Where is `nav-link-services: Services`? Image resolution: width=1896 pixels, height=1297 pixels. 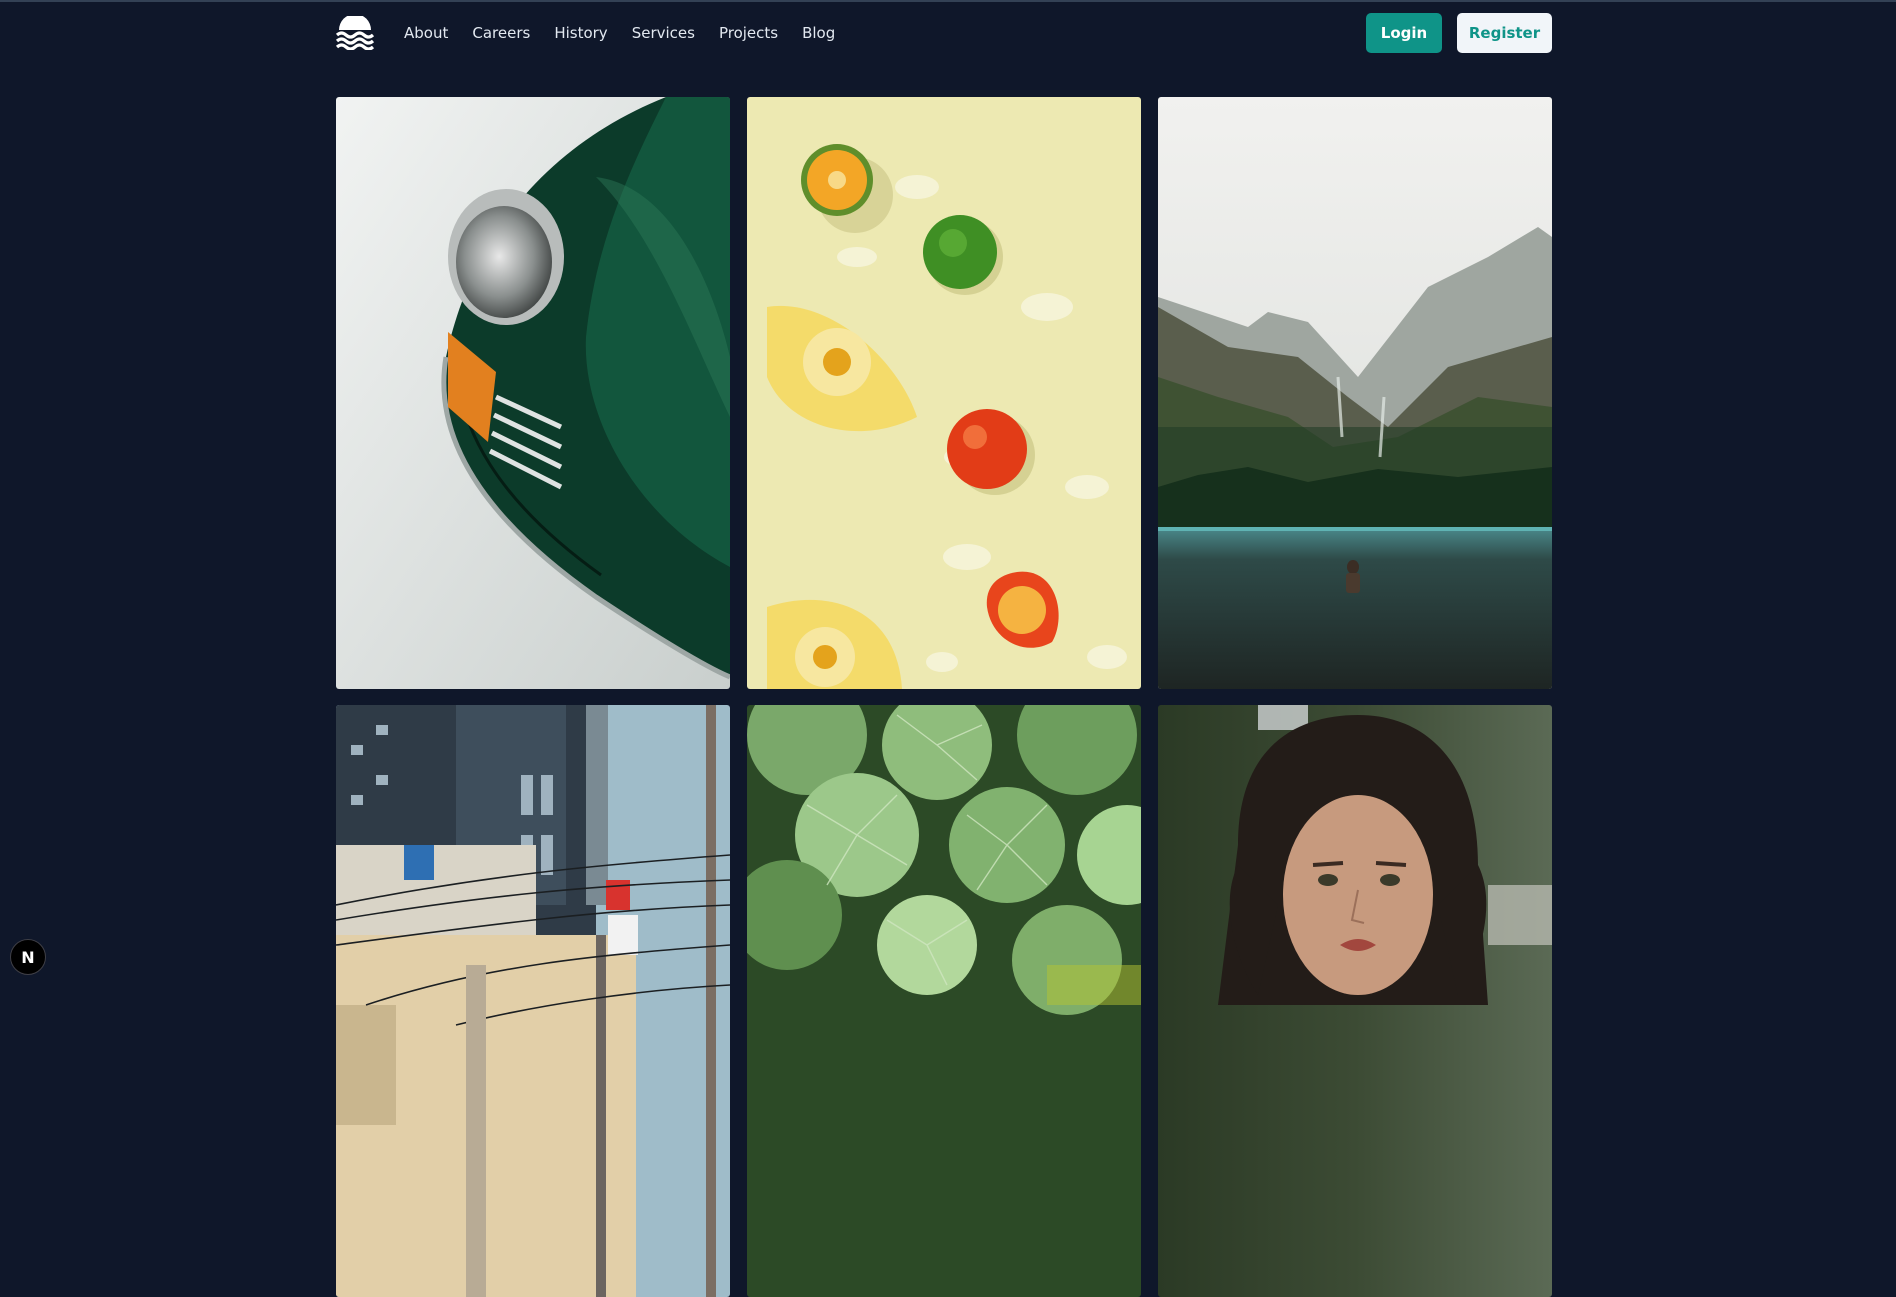 nav-link-services: Services is located at coordinates (663, 33).